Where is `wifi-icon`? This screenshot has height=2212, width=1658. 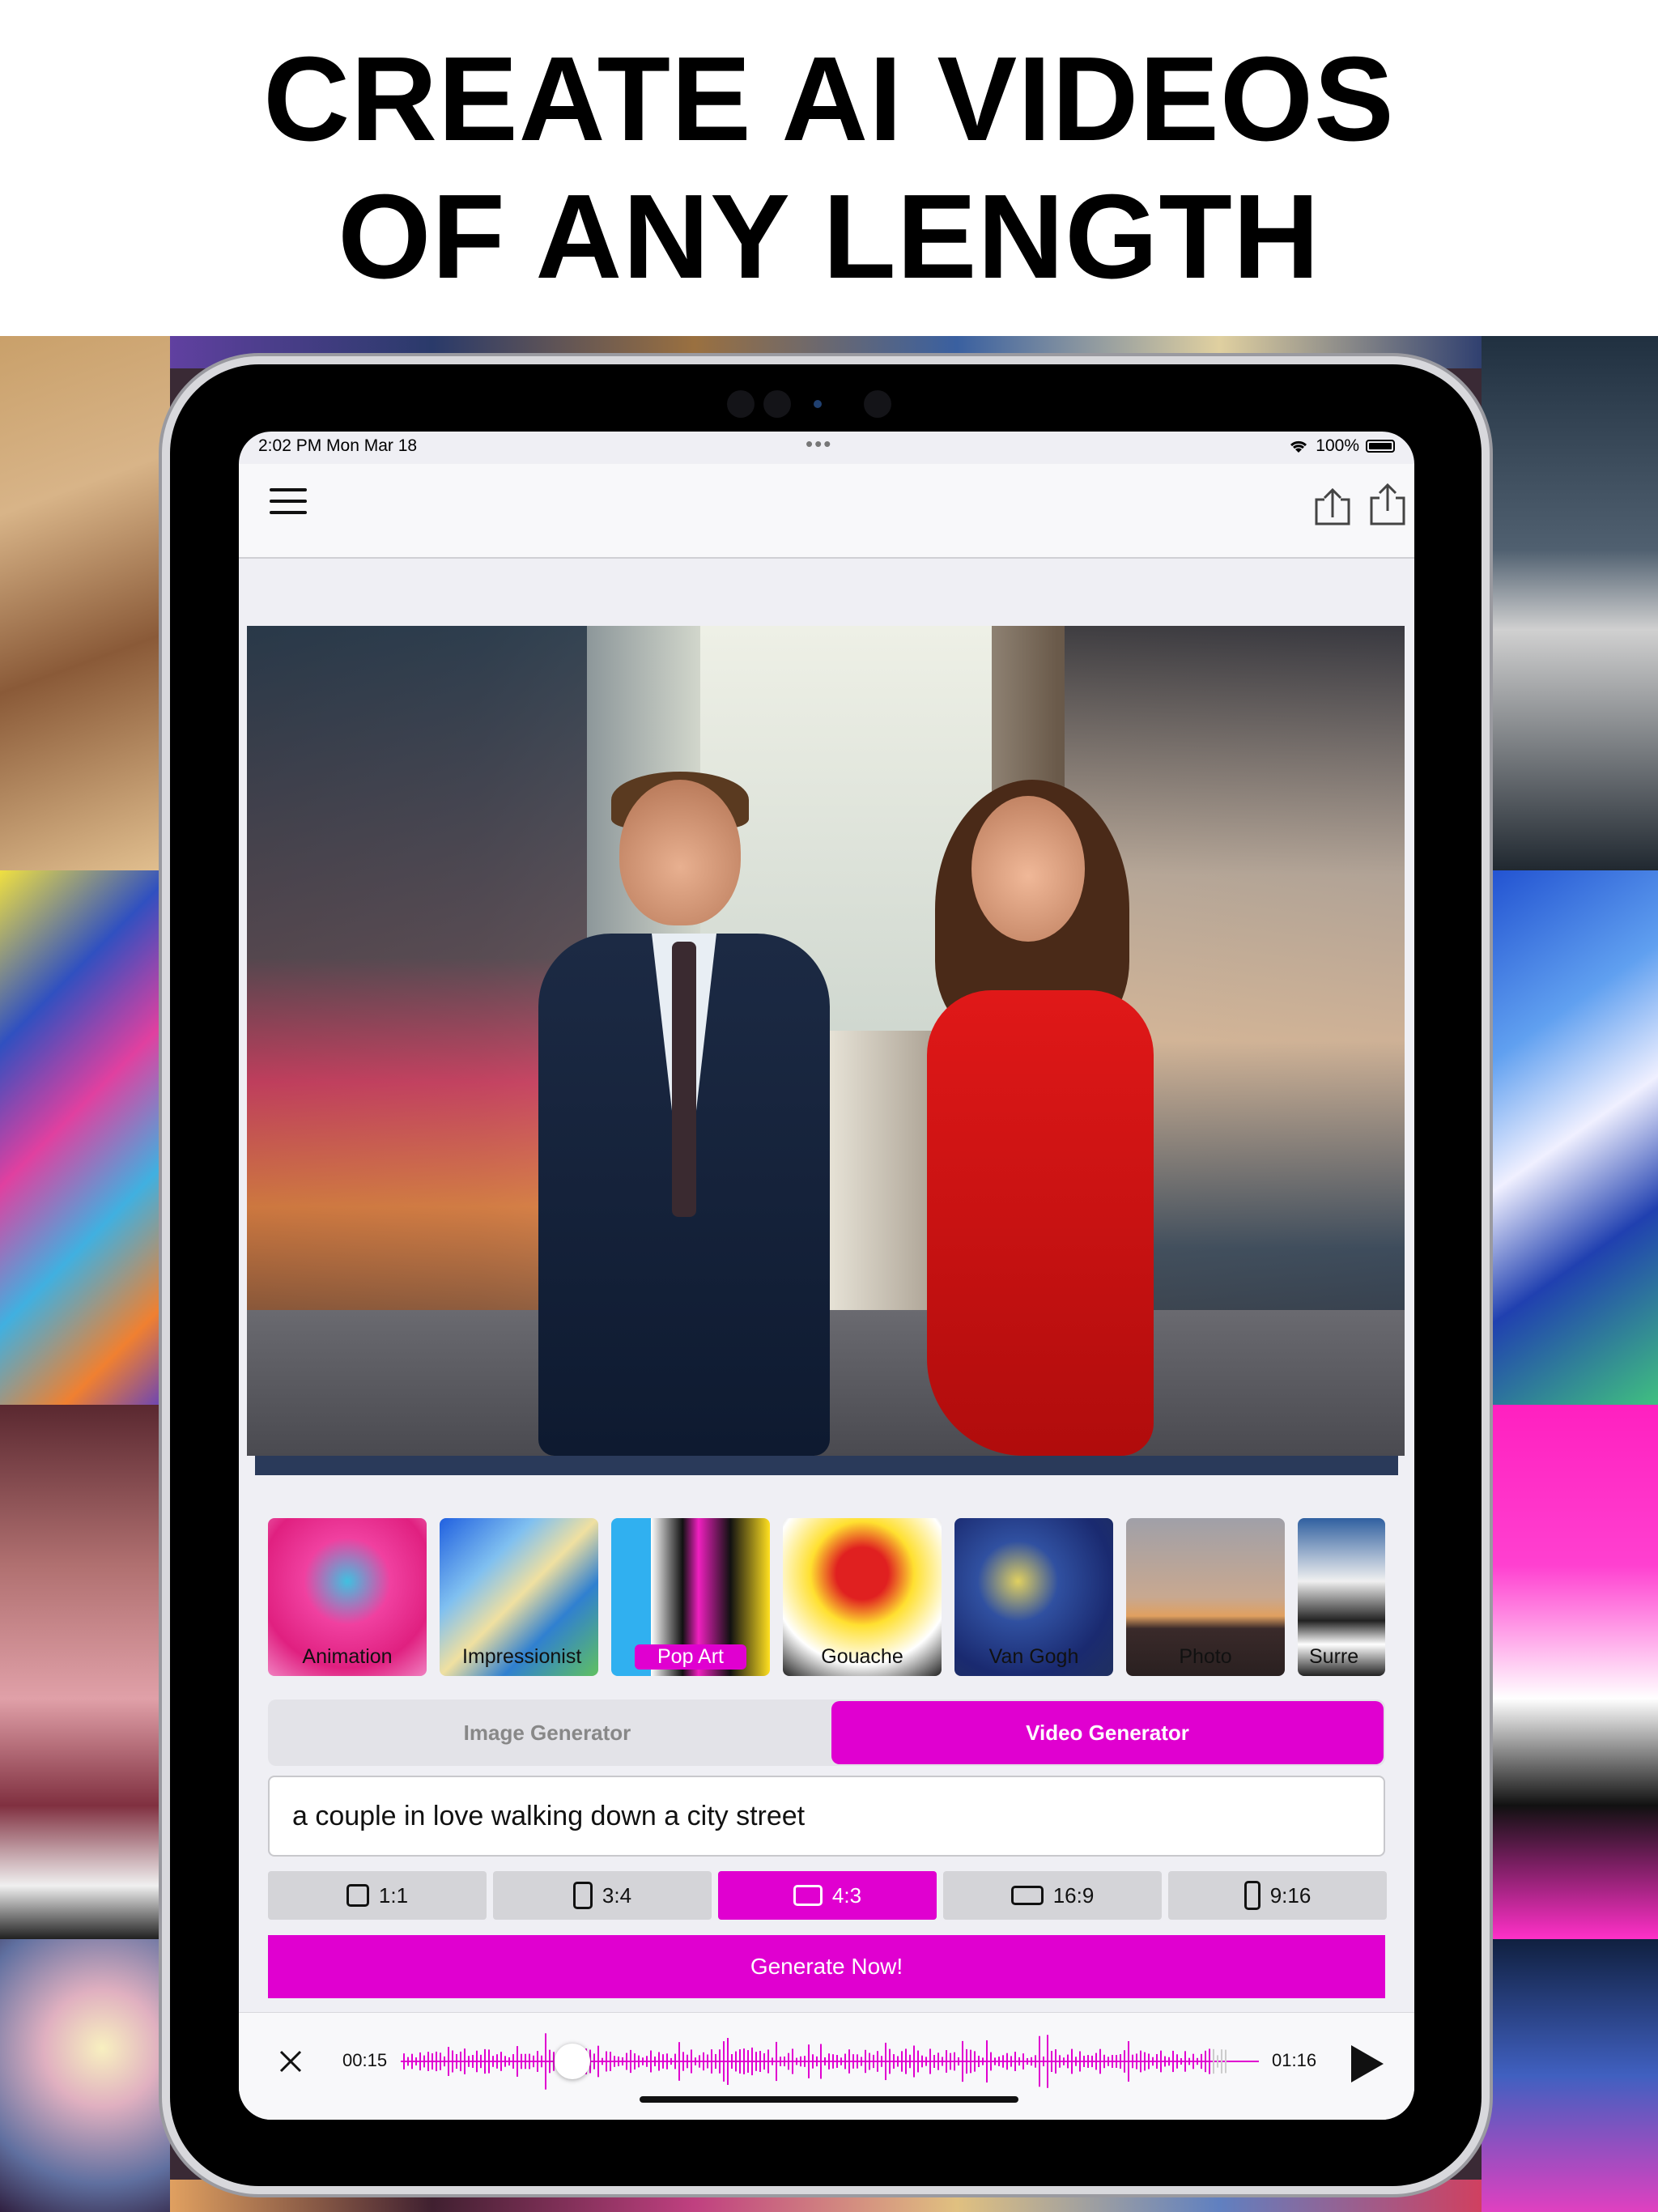 wifi-icon is located at coordinates (1298, 447).